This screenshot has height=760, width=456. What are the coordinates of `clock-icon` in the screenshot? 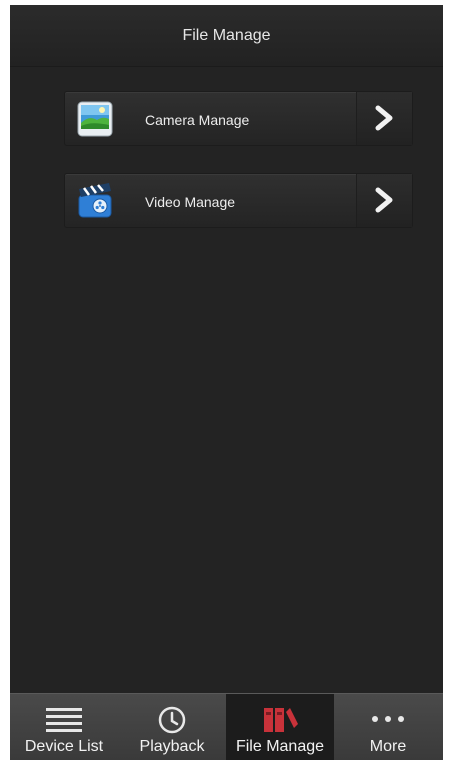 It's located at (172, 722).